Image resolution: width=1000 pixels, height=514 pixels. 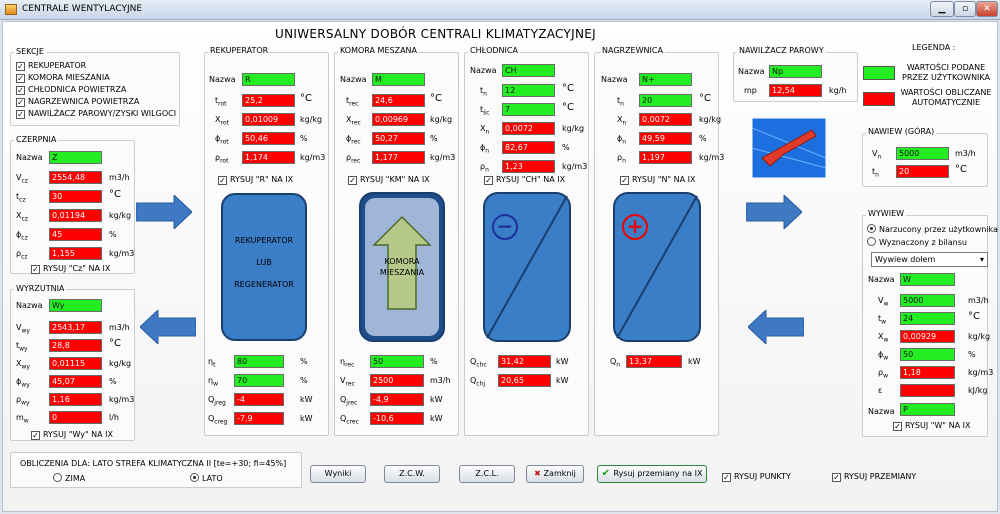 What do you see at coordinates (397, 361) in the screenshot?
I see `komora-bottom-row-0-field: 50` at bounding box center [397, 361].